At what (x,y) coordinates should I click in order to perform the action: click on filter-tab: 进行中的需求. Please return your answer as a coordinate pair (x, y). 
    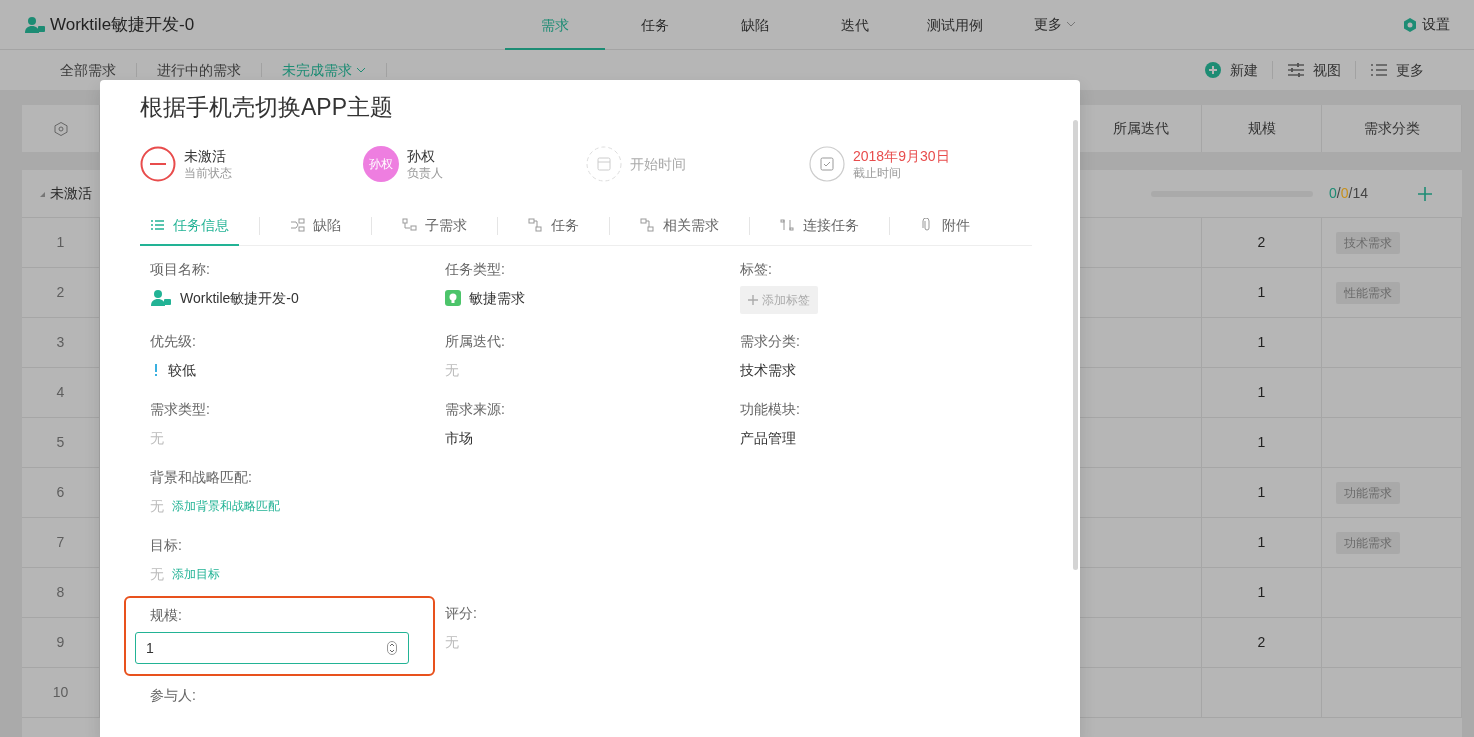
    Looking at the image, I should click on (199, 70).